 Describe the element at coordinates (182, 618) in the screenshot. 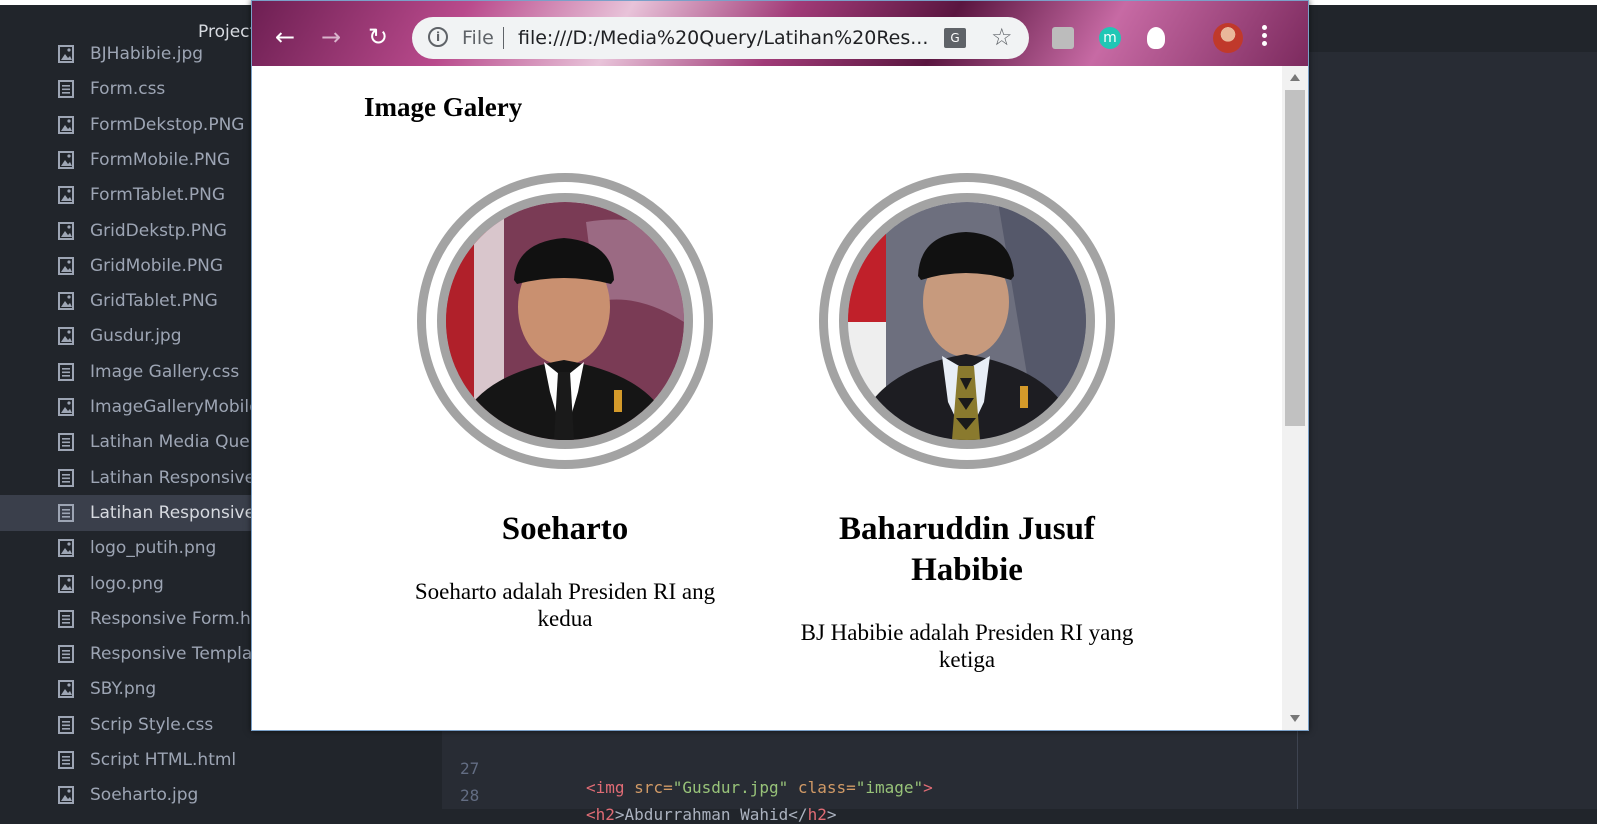

I see `tree-item-label: Responsive Form.htm` at that location.